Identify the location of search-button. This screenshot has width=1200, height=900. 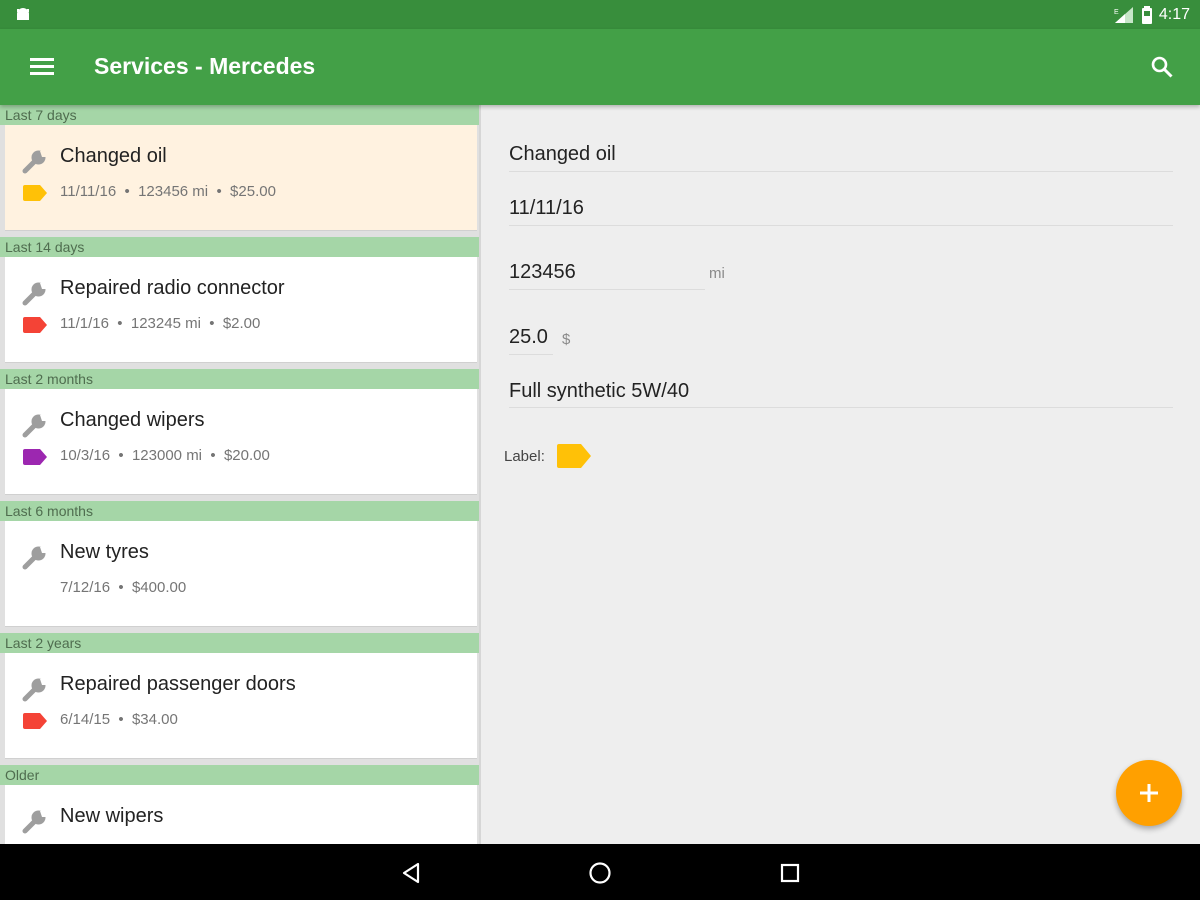
(1162, 67).